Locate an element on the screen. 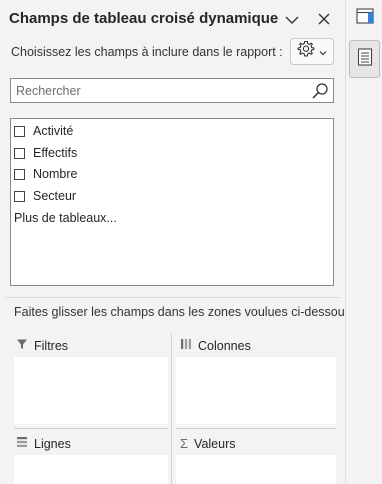 The width and height of the screenshot is (382, 484). rows-drop-zone is located at coordinates (91, 469).